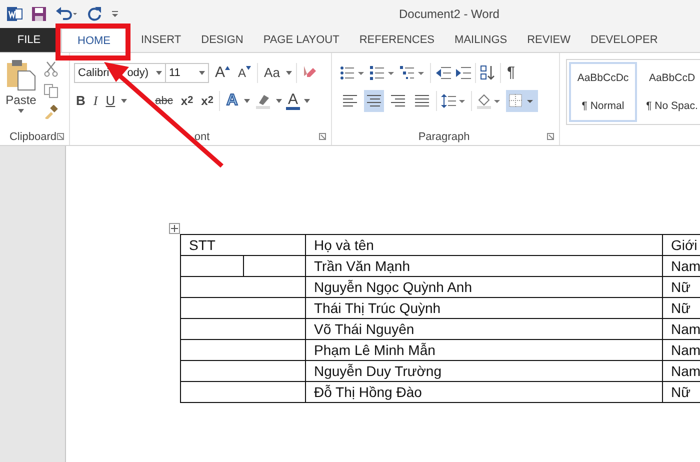  What do you see at coordinates (681, 245) in the screenshot?
I see `table-header-cell: Giới` at bounding box center [681, 245].